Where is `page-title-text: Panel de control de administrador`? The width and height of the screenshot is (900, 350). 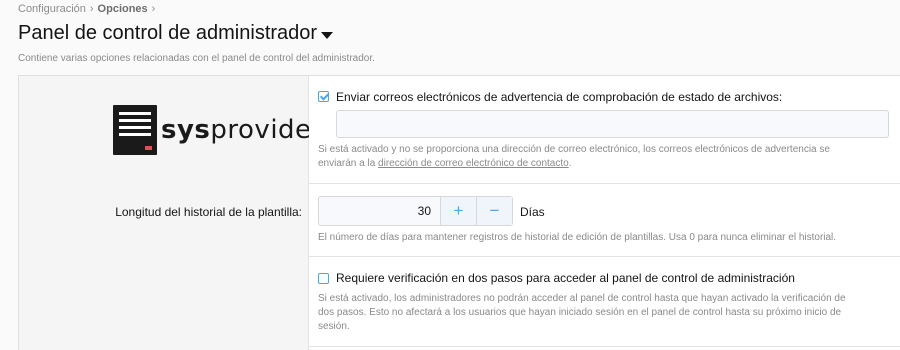
page-title-text: Panel de control de administrador is located at coordinates (168, 33).